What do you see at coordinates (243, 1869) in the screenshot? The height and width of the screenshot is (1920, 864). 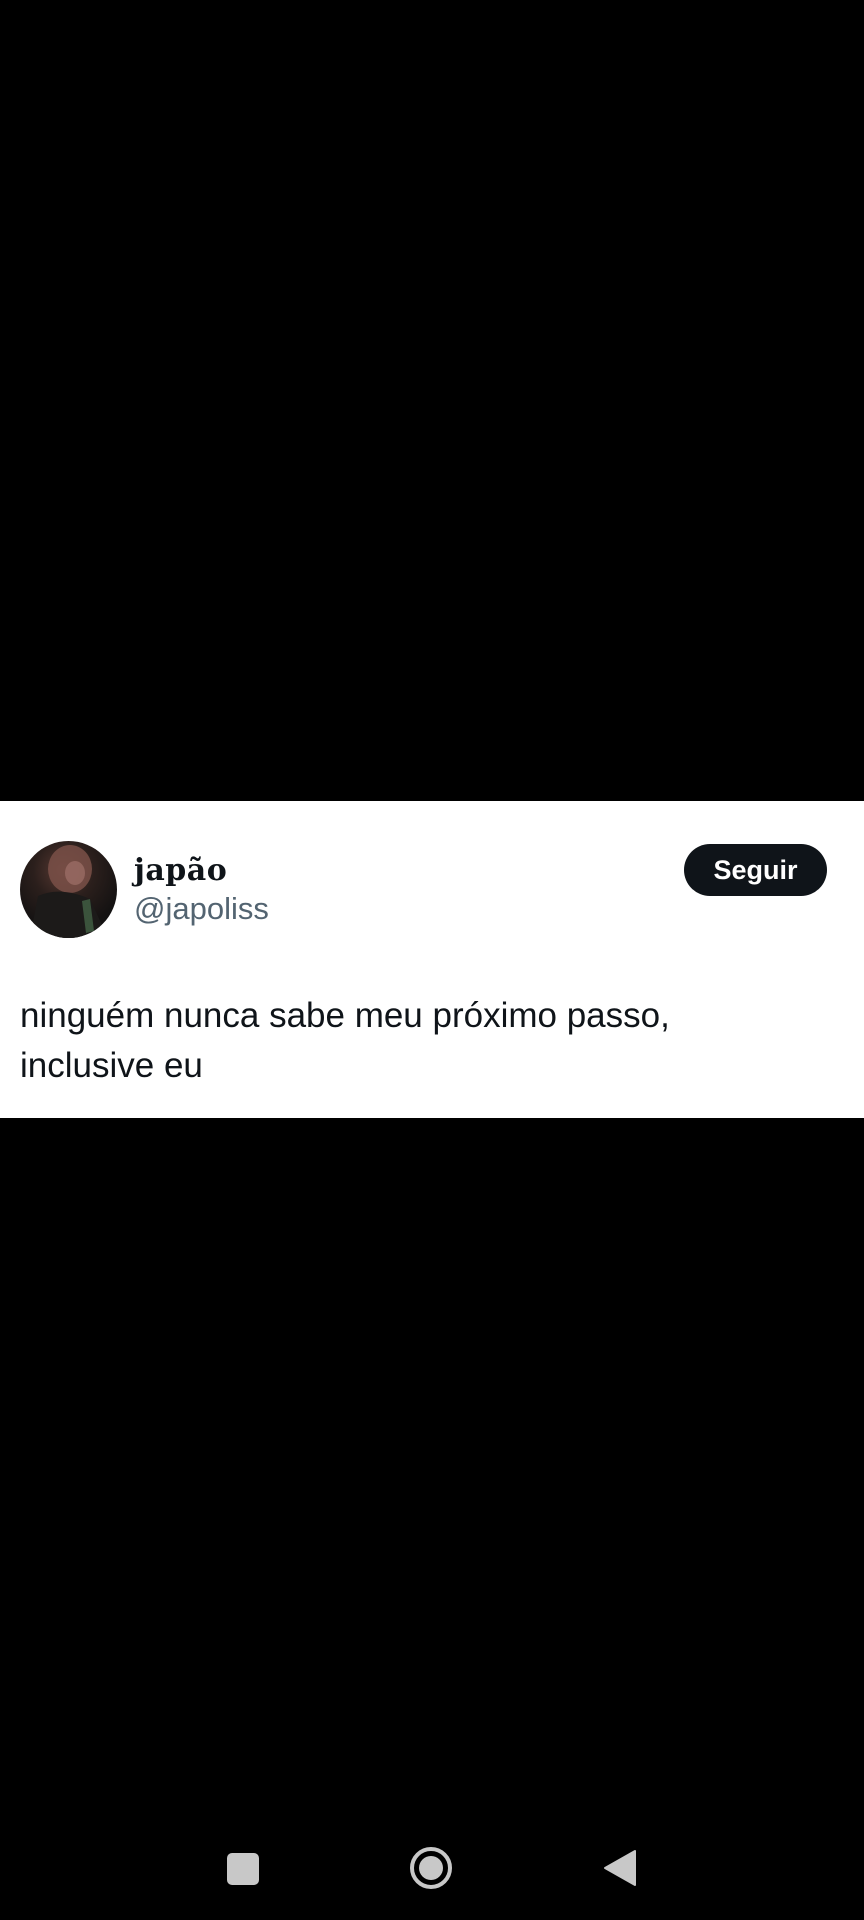 I see `recents-icon` at bounding box center [243, 1869].